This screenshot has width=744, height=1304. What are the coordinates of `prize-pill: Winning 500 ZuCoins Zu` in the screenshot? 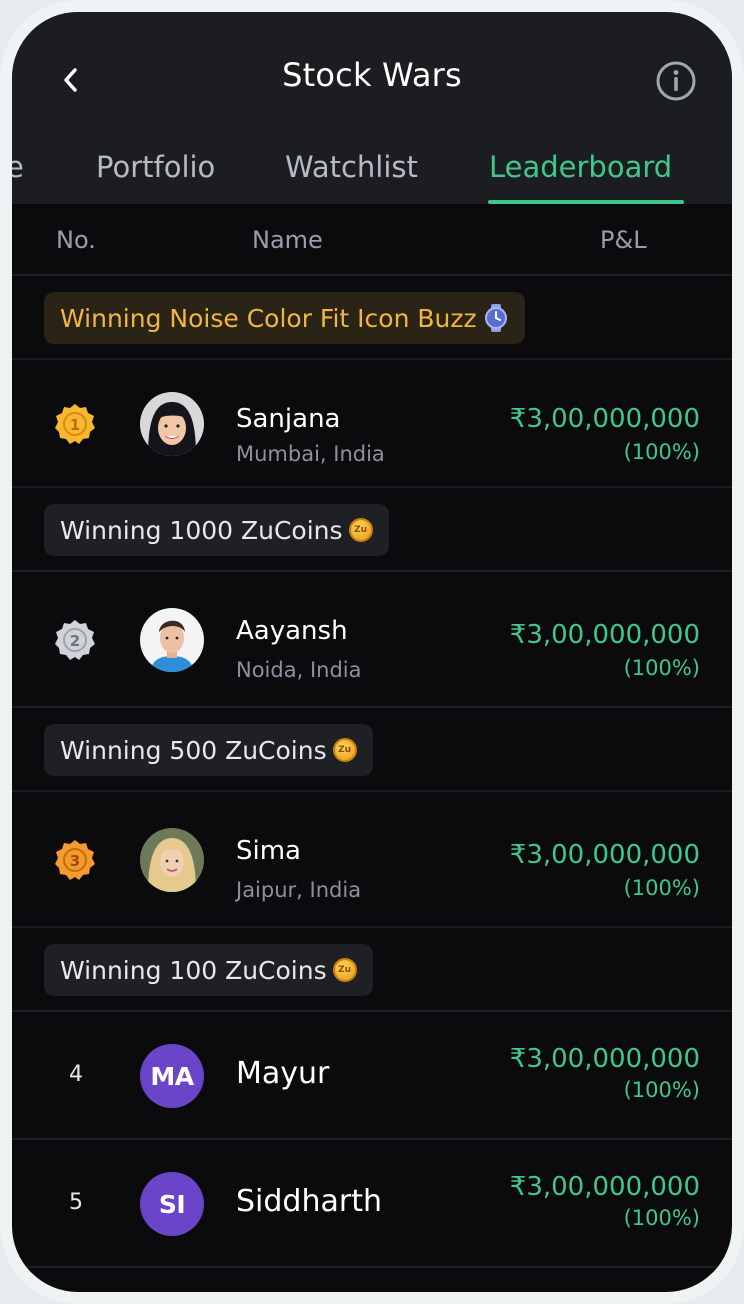 It's located at (208, 750).